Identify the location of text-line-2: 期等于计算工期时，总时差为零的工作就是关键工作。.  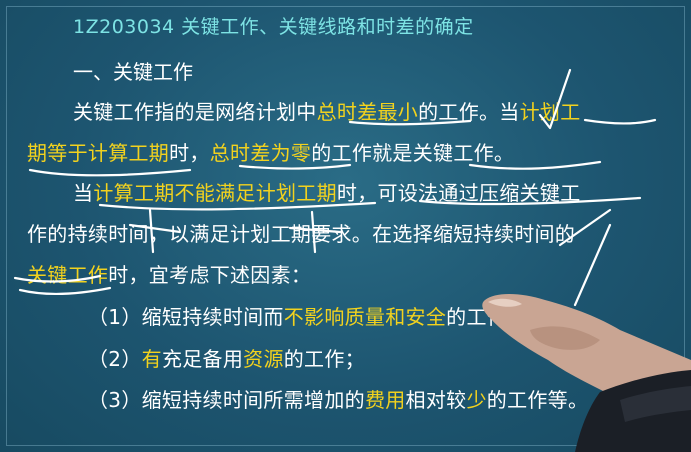
(271, 153).